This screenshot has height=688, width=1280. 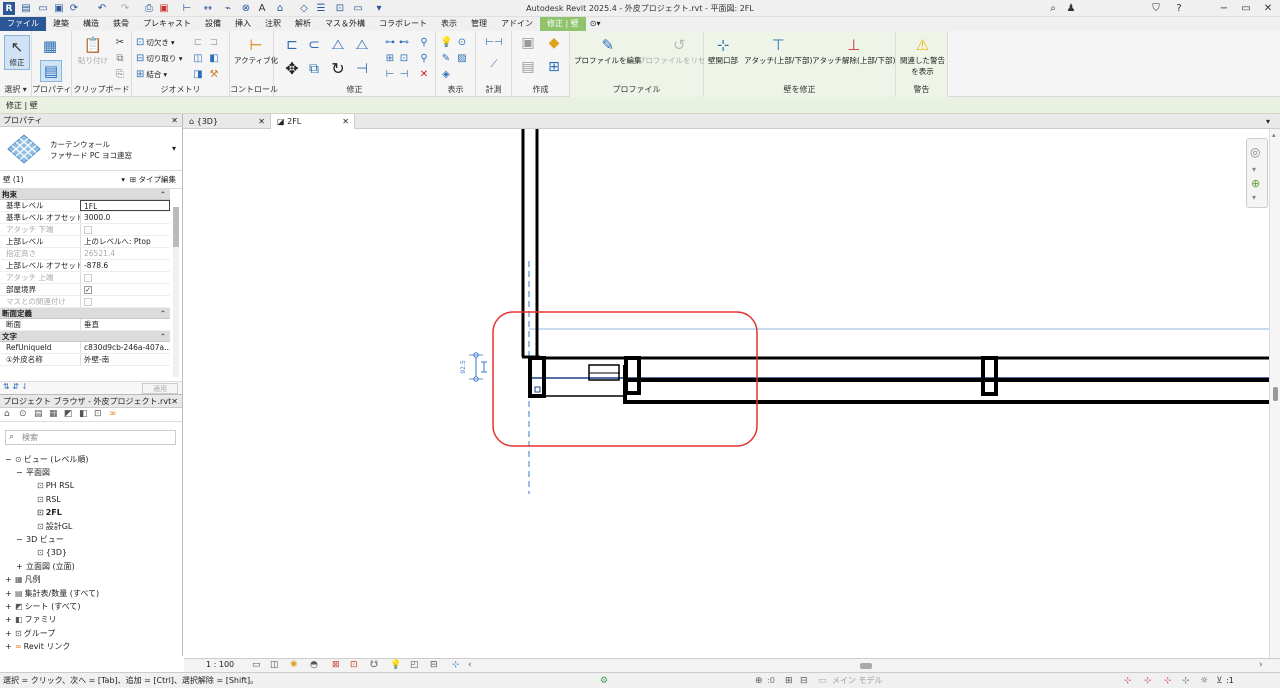 What do you see at coordinates (40, 539) in the screenshot?
I see `tree-item: −3D ビュー` at bounding box center [40, 539].